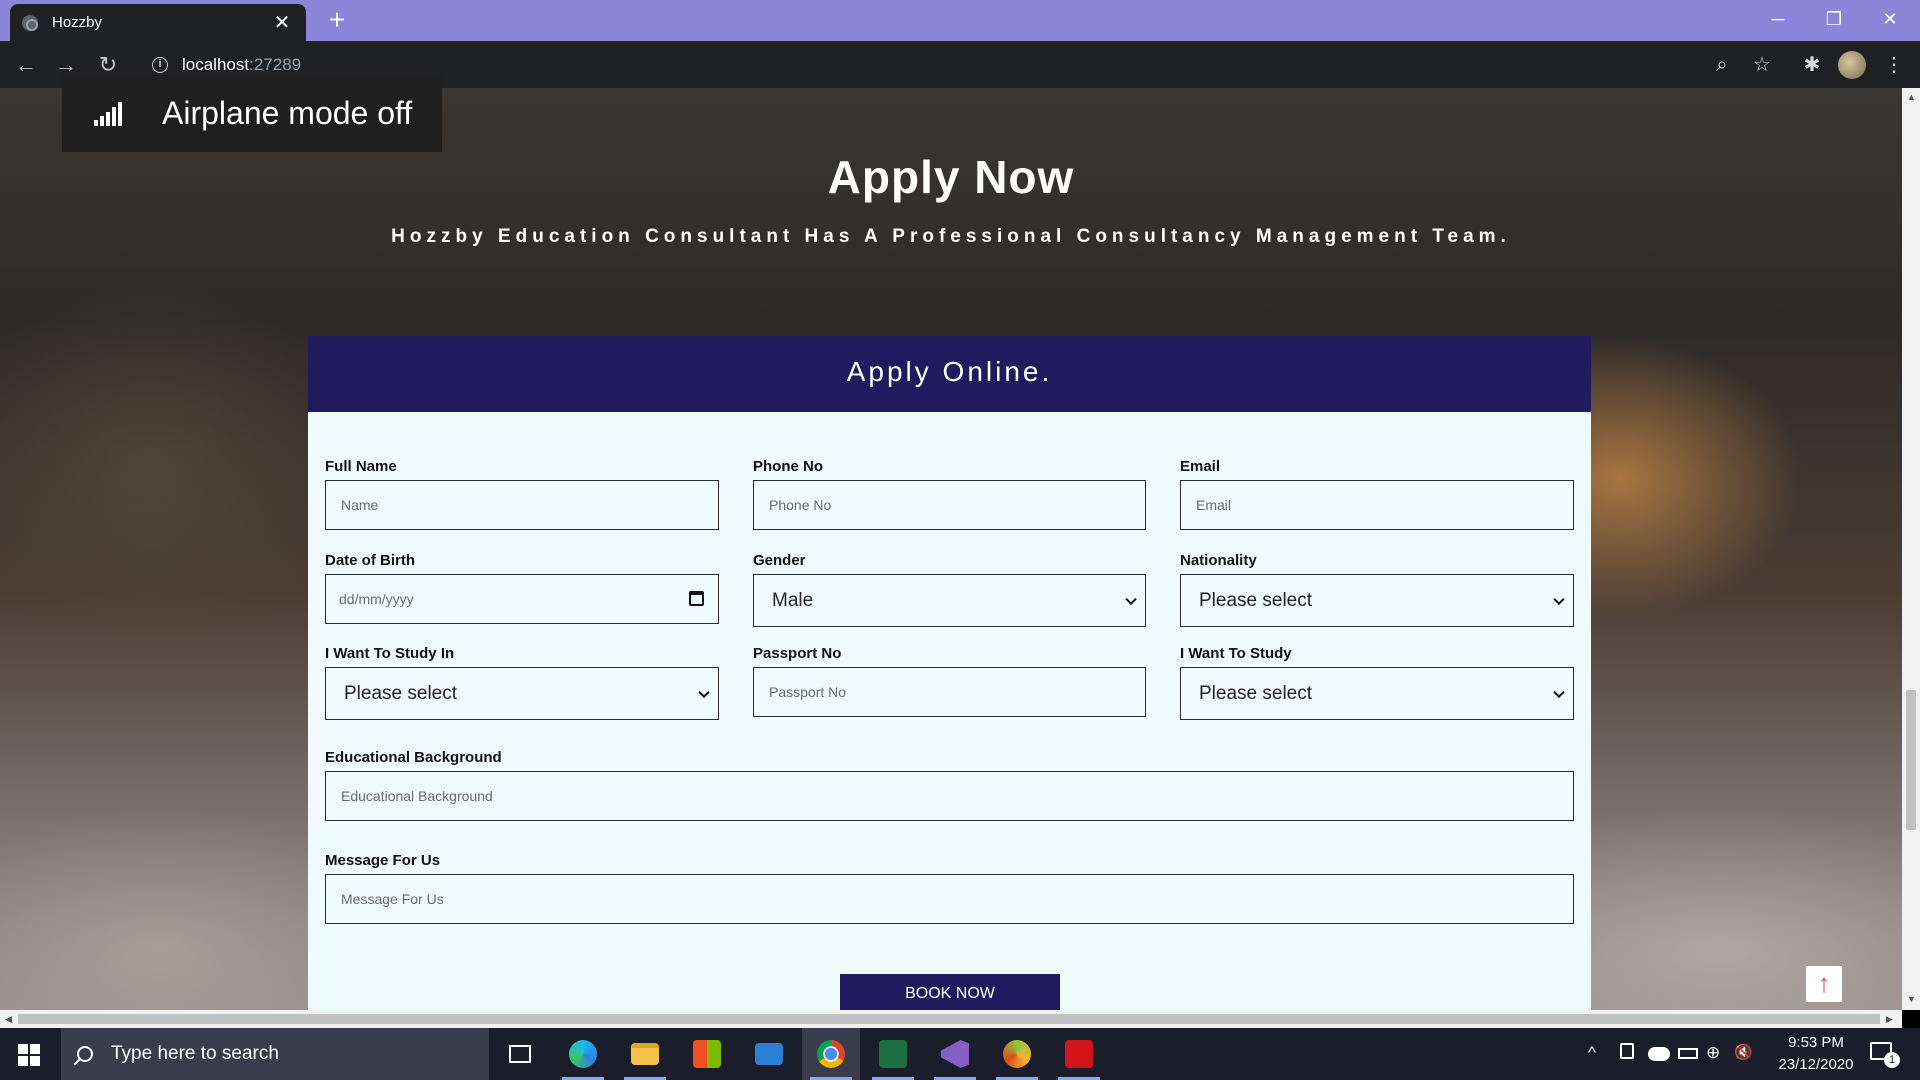  I want to click on volume-muted-icon: 🔇, so click(1743, 1052).